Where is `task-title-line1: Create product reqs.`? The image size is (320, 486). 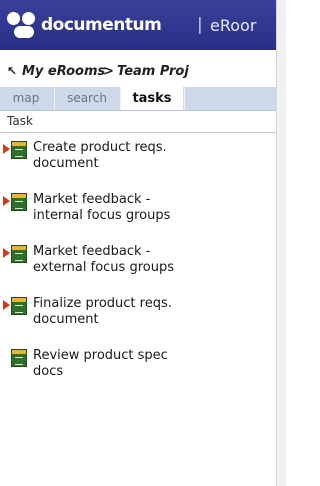
task-title-line1: Create product reqs. is located at coordinates (100, 147).